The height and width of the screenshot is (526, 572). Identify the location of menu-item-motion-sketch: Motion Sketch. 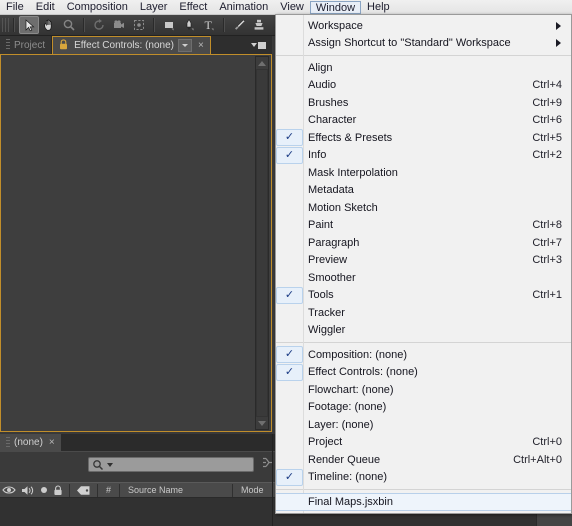
(423, 208).